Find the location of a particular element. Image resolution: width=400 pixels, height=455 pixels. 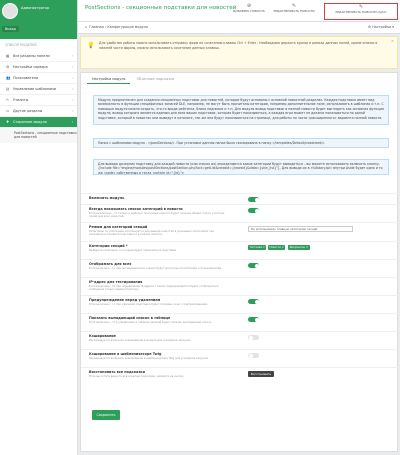

grid-icon: ▦ is located at coordinates (8, 56).